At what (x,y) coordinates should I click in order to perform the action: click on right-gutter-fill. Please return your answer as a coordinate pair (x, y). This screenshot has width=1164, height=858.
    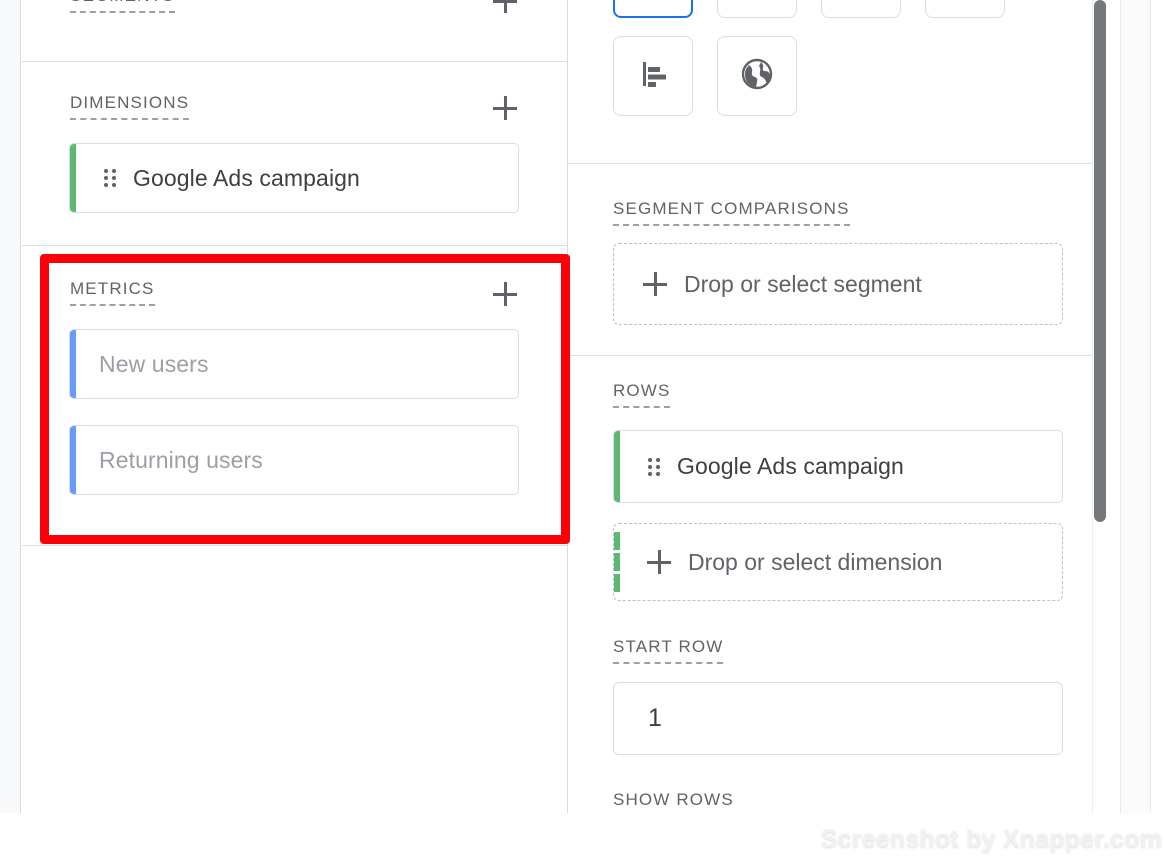
    Looking at the image, I should click on (1135, 406).